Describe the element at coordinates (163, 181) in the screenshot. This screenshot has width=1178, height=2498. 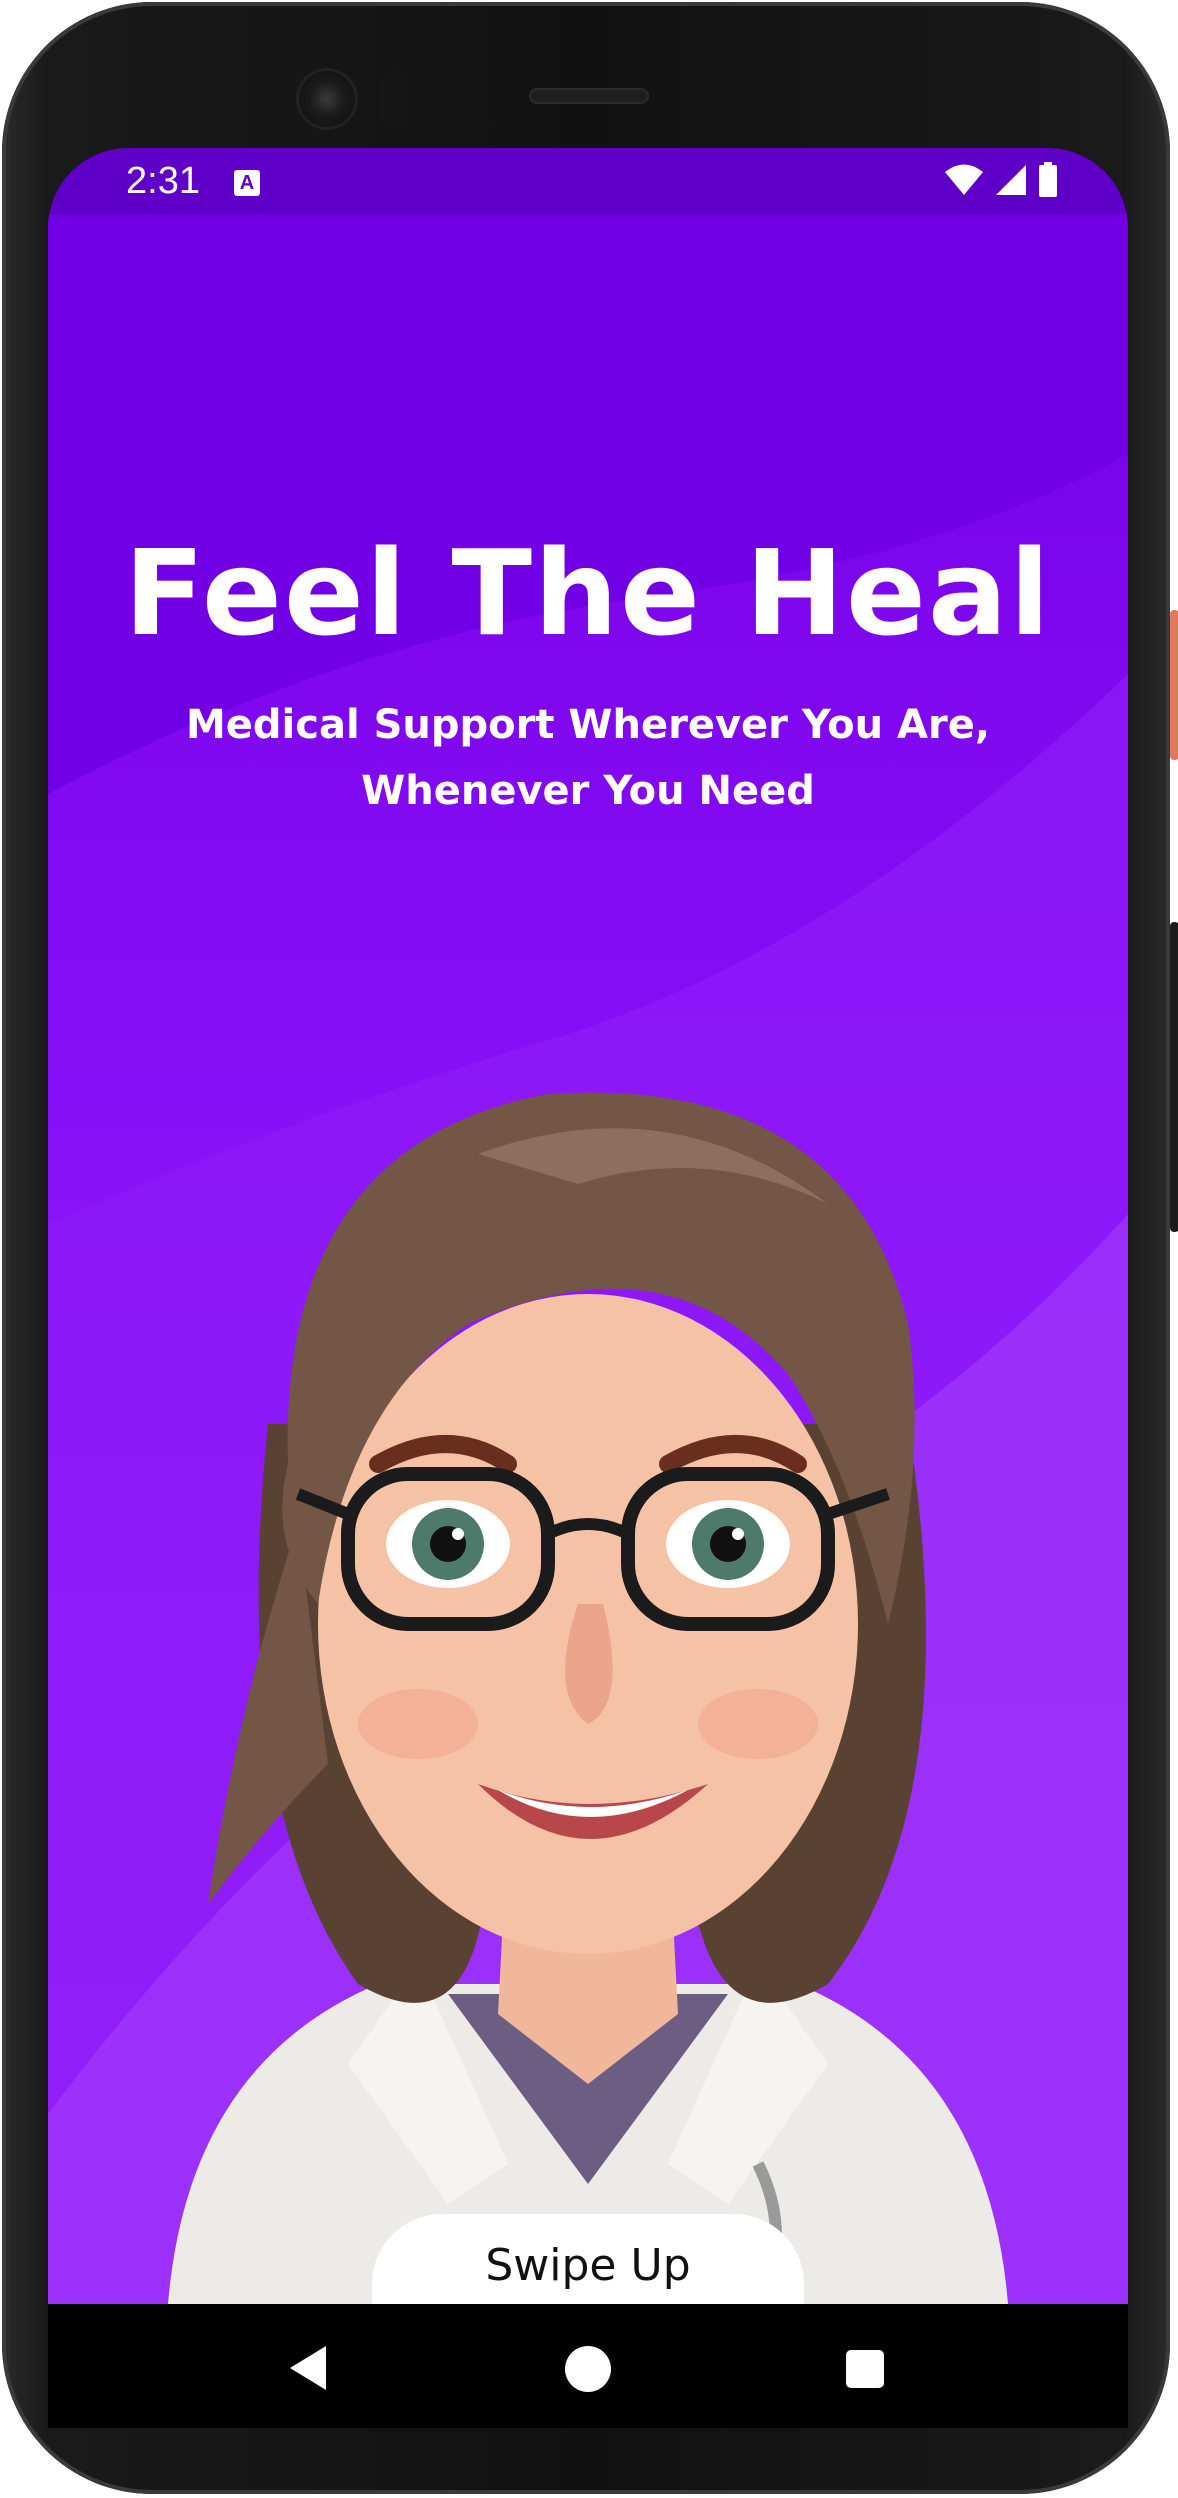
I see `status-time: 2:31` at that location.